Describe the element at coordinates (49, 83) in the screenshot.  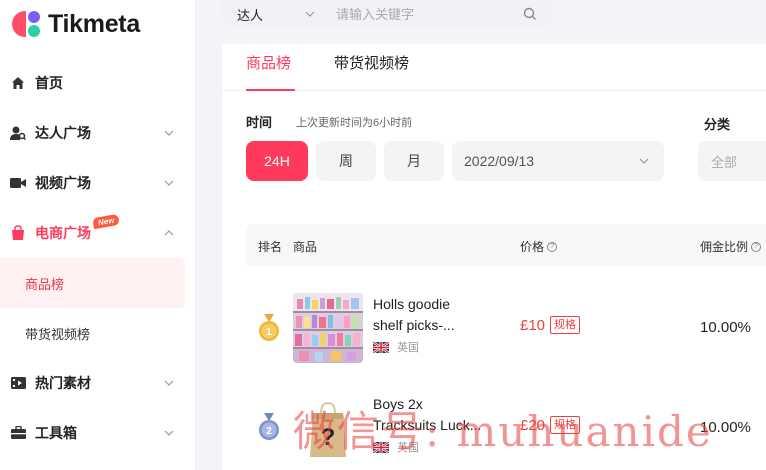
I see `sidebar-item-label: 首页` at that location.